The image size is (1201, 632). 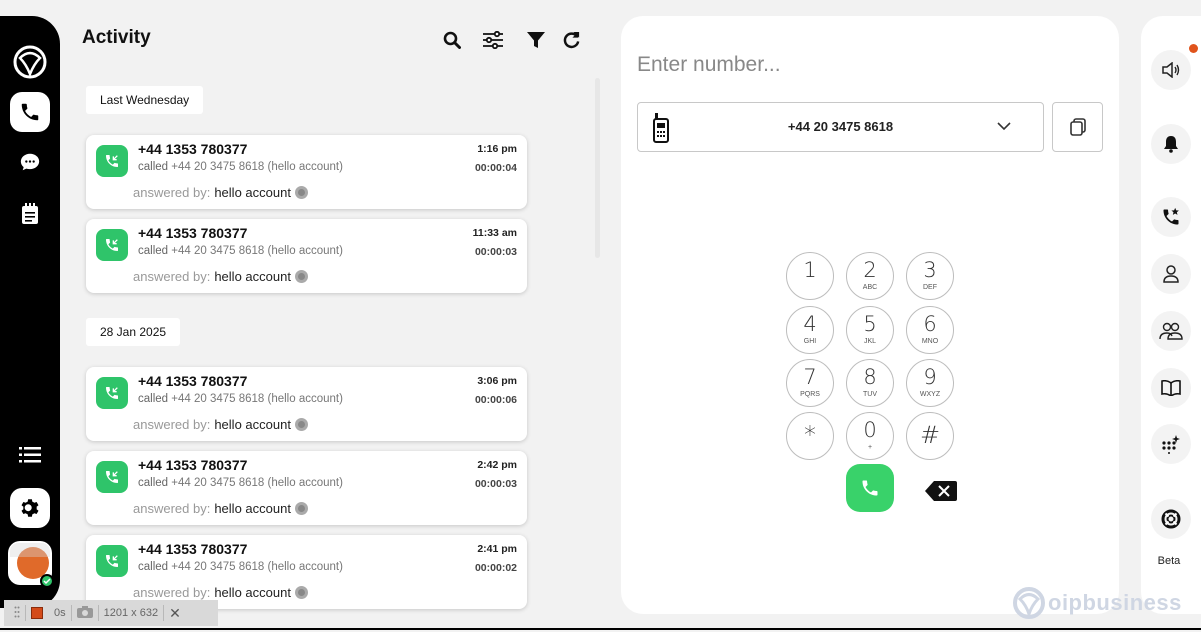 I want to click on favourite-call-button, so click(x=1171, y=217).